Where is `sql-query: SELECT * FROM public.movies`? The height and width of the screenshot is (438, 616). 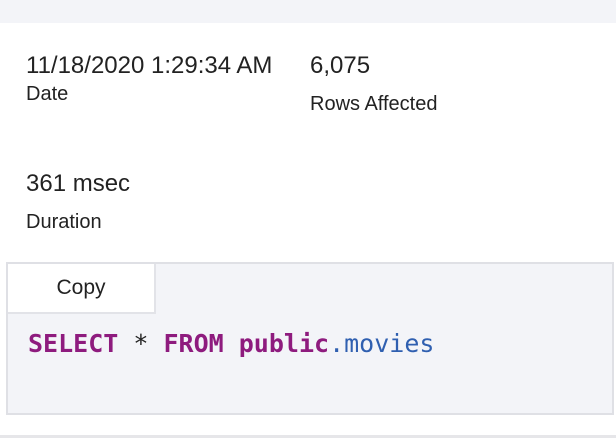 sql-query: SELECT * FROM public.movies is located at coordinates (231, 344).